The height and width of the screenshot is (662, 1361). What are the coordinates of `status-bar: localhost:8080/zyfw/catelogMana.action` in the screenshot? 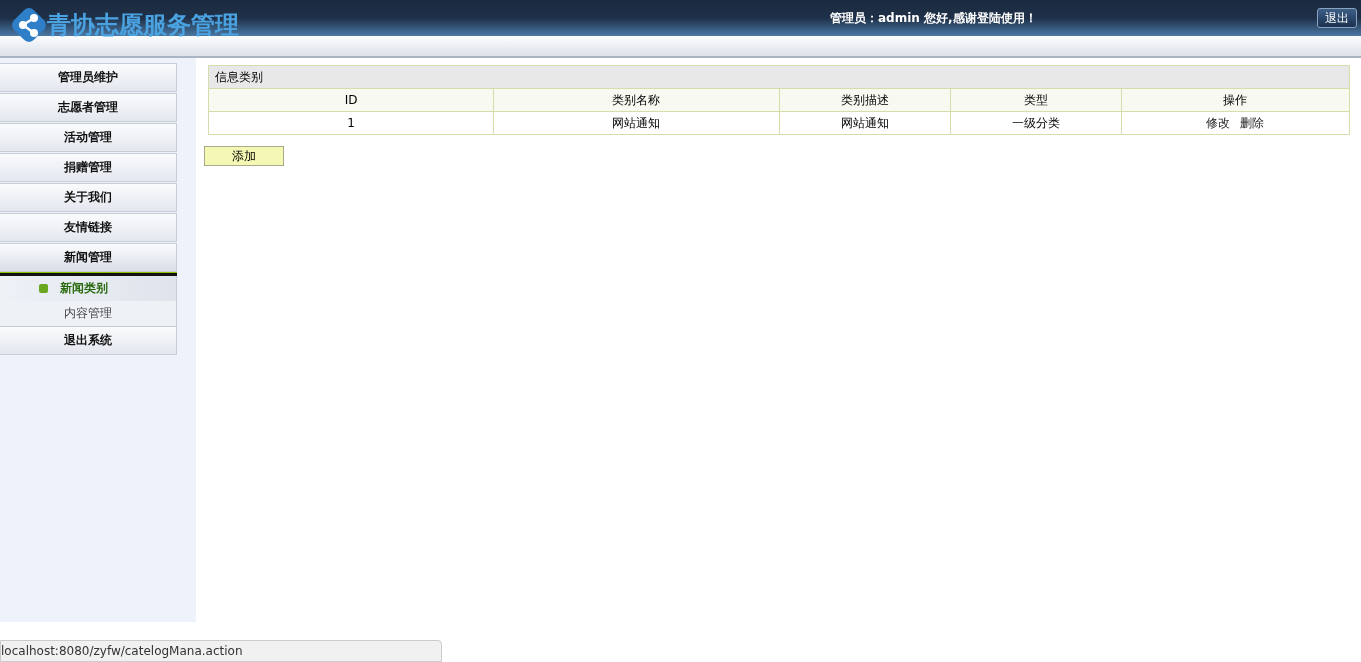 It's located at (221, 651).